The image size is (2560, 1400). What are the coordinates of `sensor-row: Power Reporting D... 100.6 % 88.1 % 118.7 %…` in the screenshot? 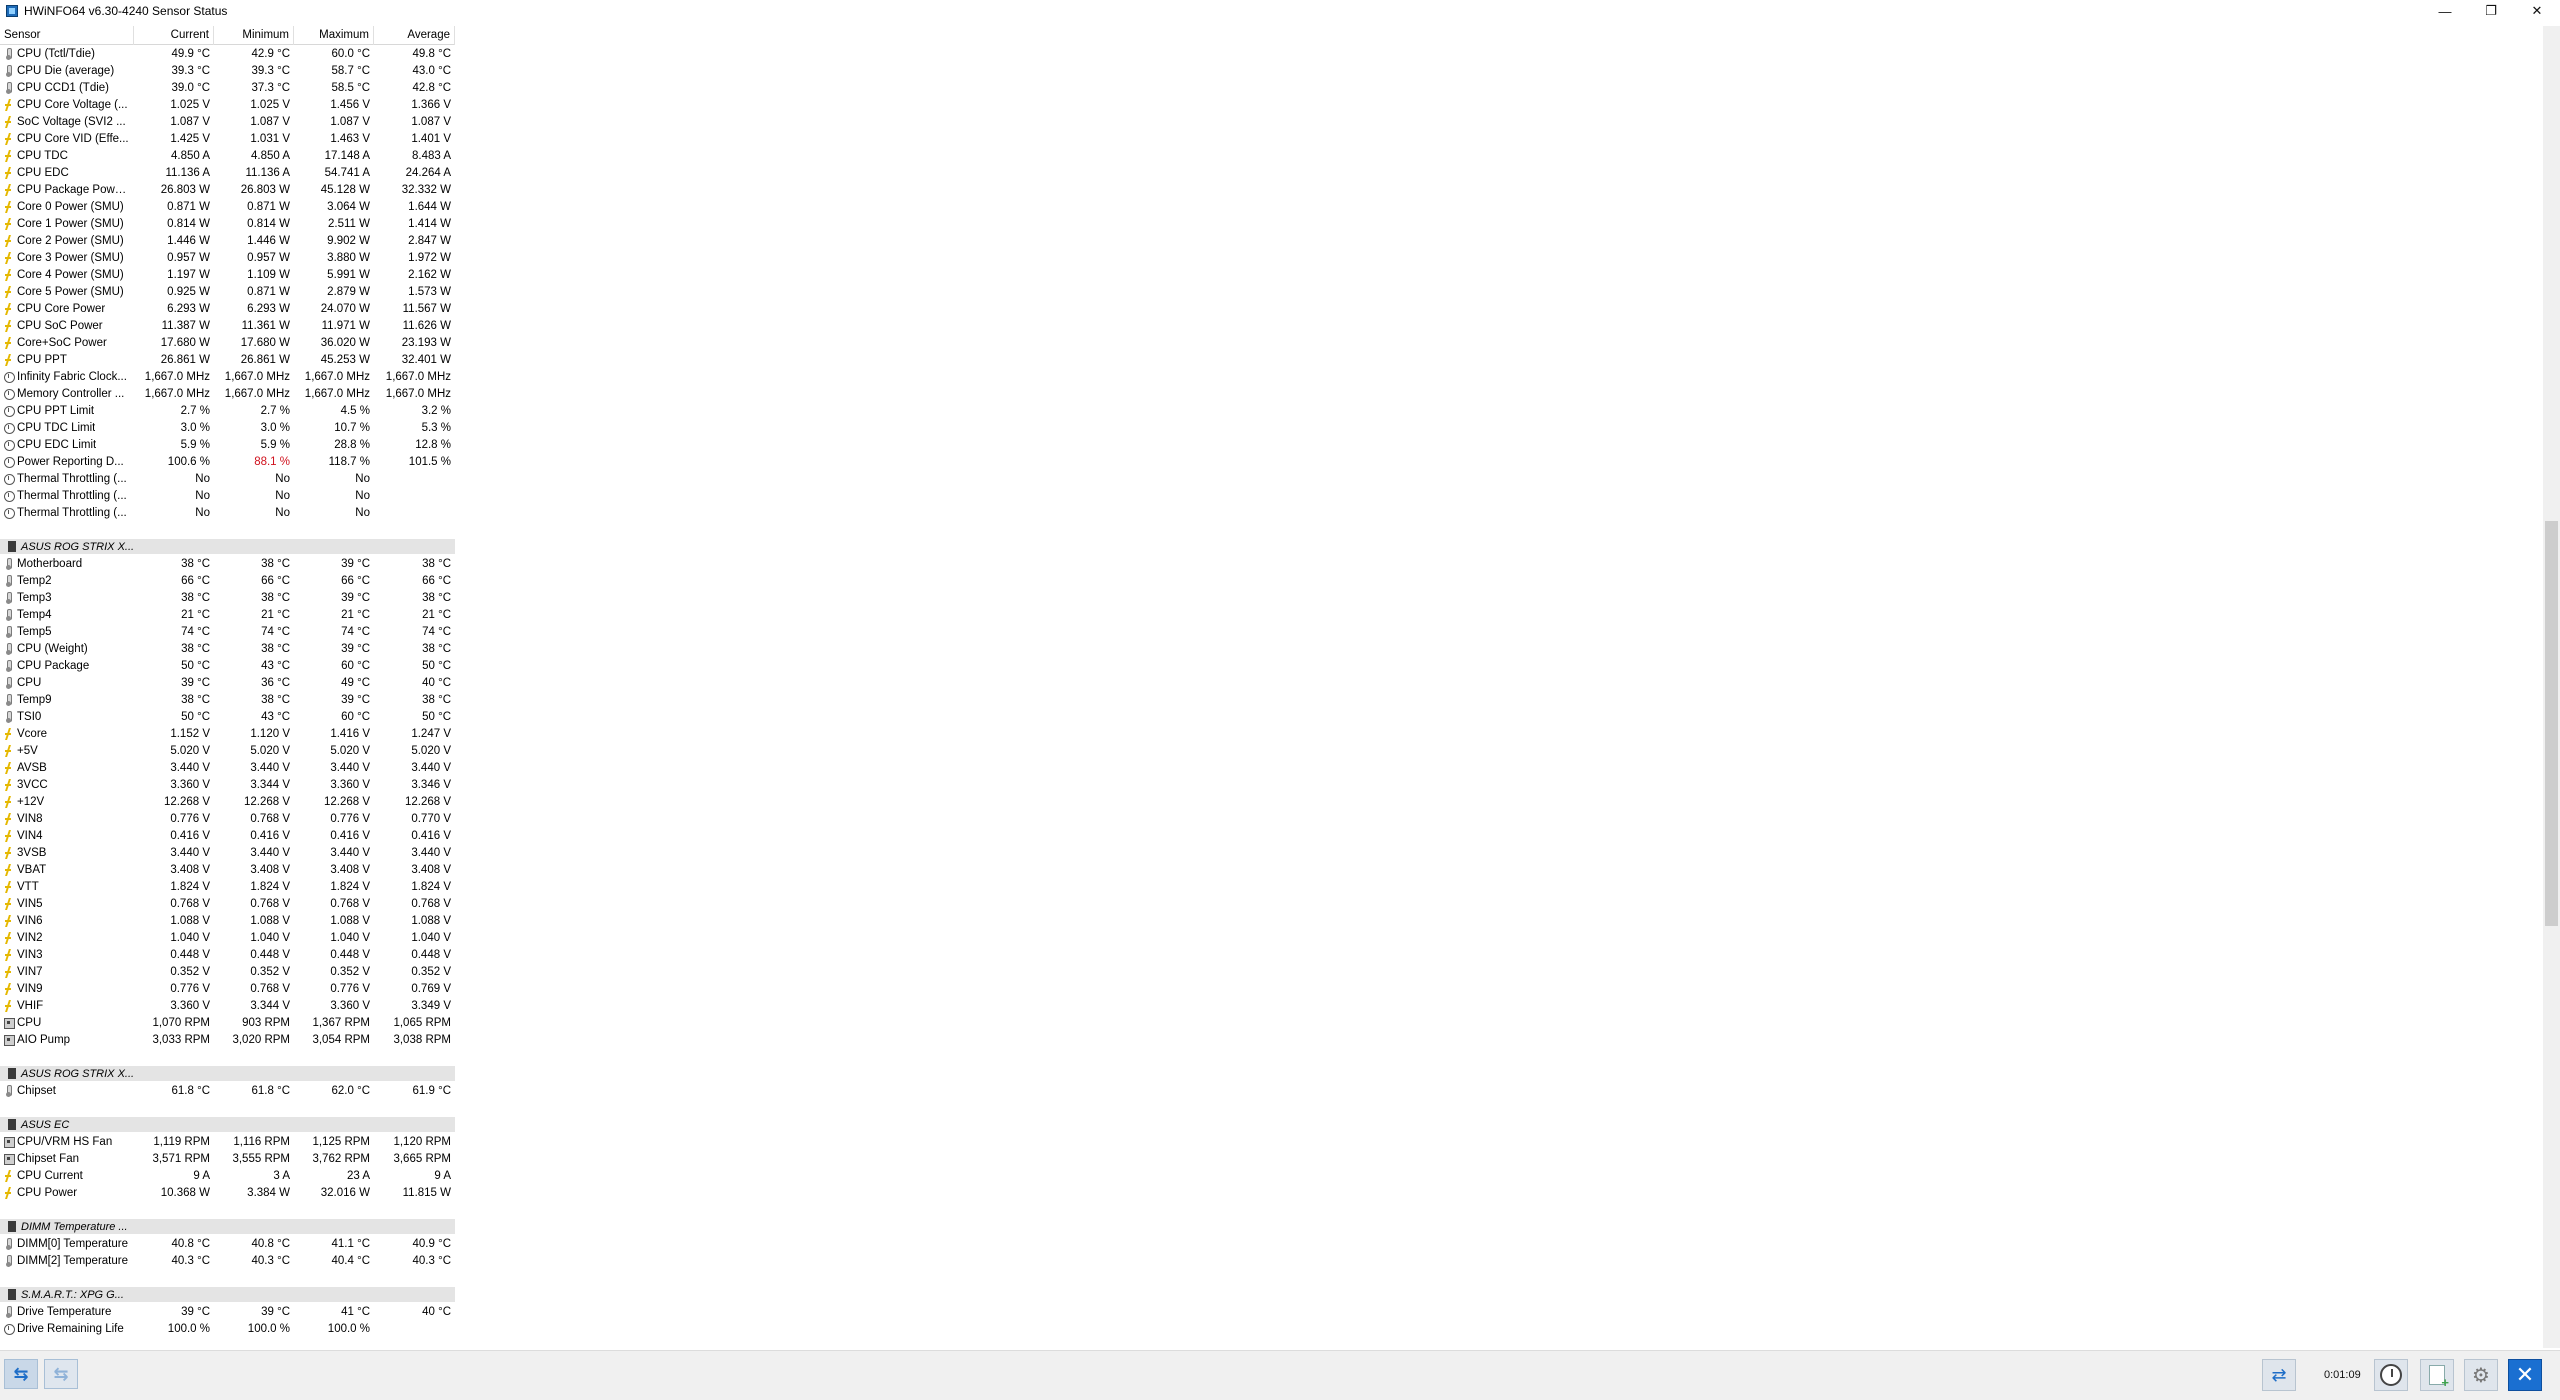 It's located at (227, 461).